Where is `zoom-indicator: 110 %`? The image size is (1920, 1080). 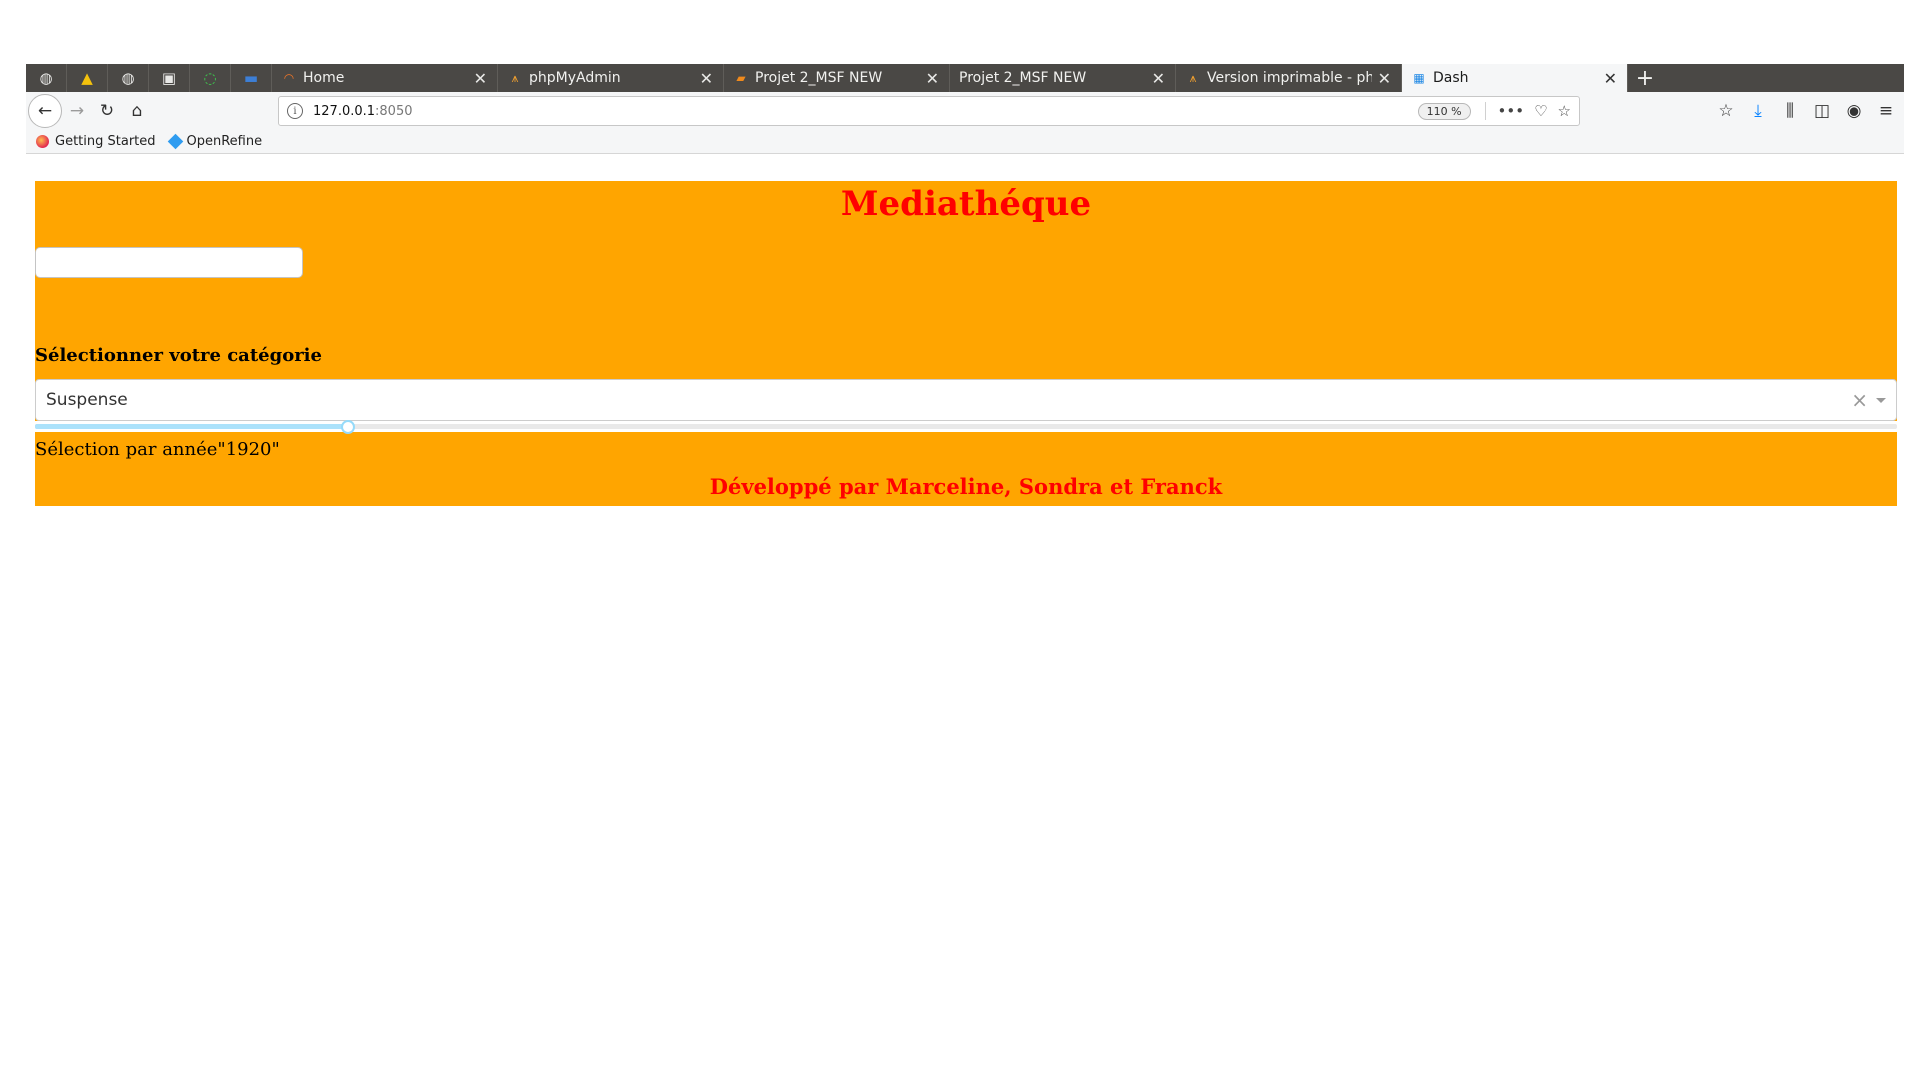 zoom-indicator: 110 % is located at coordinates (1444, 111).